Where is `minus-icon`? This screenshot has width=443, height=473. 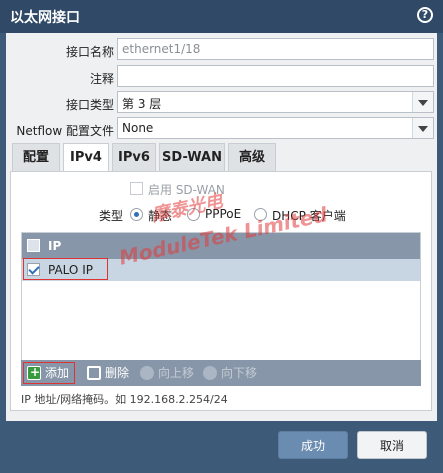 minus-icon is located at coordinates (94, 373).